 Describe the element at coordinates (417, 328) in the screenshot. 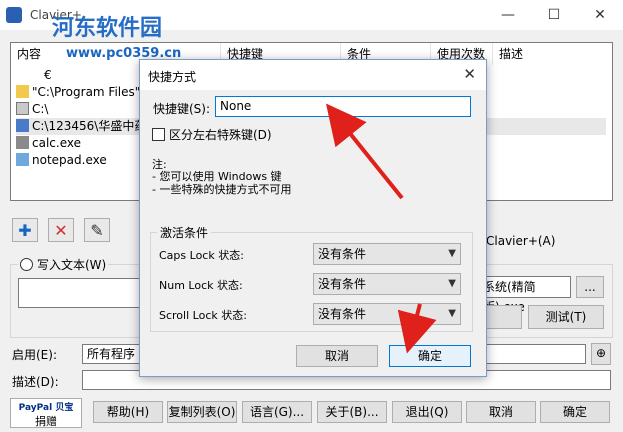

I see `arrow-to-ok-button` at that location.